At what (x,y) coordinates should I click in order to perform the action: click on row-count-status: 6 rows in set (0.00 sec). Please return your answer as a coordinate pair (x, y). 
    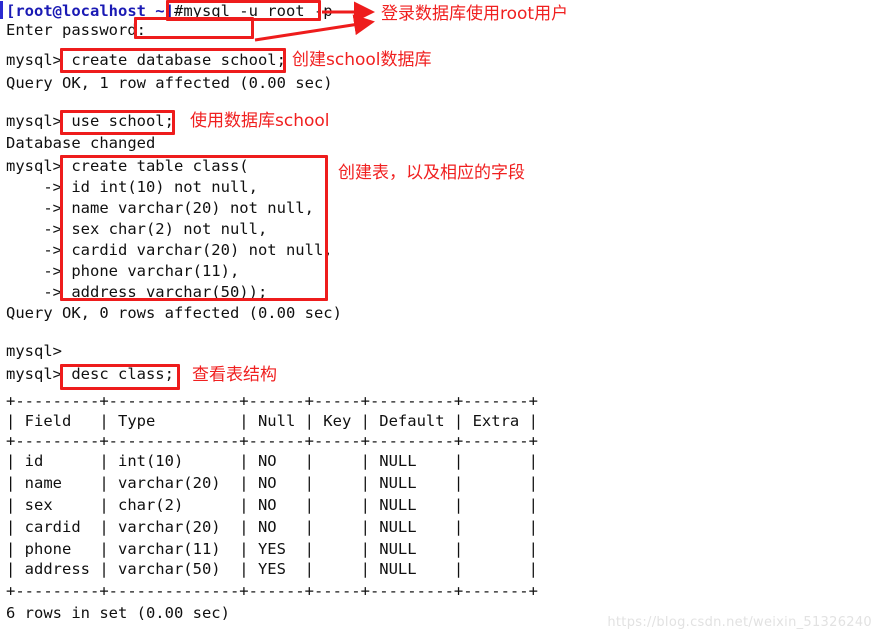
    Looking at the image, I should click on (118, 613).